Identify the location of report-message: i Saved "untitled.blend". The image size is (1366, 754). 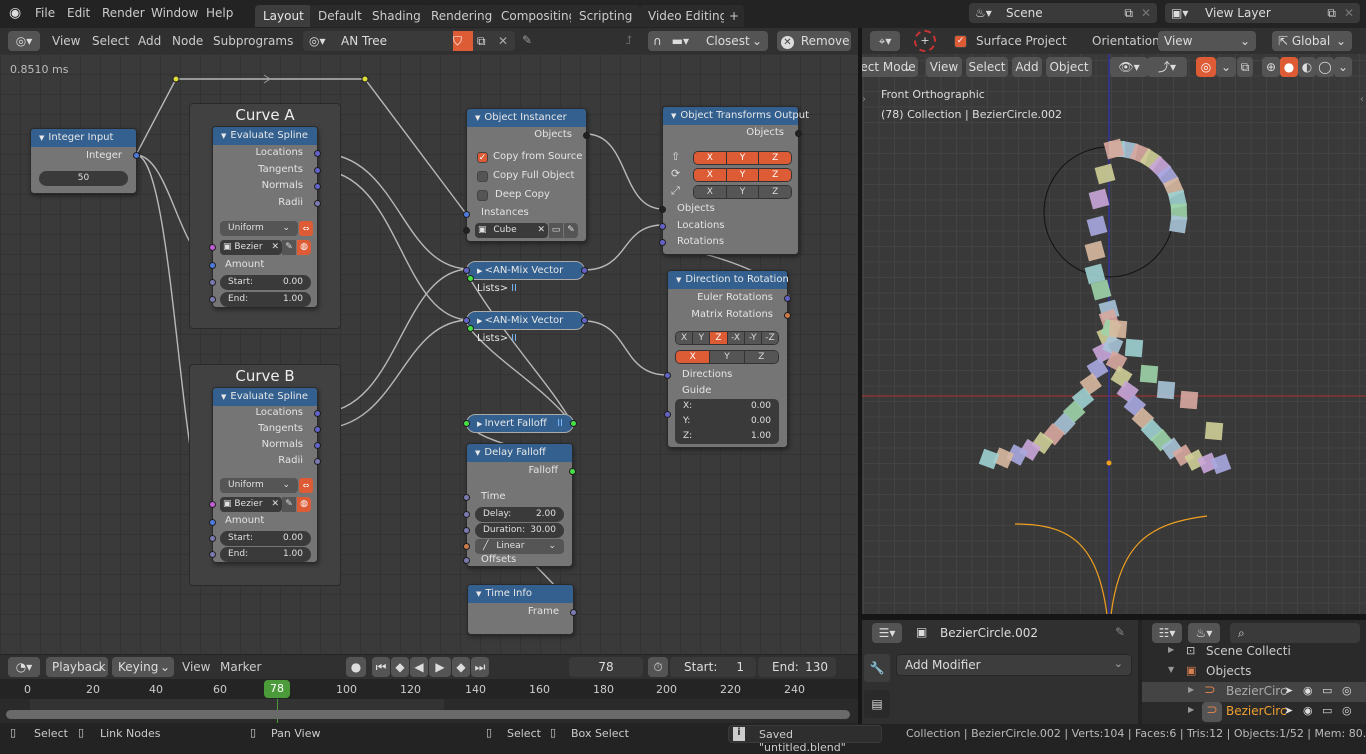
(805, 739).